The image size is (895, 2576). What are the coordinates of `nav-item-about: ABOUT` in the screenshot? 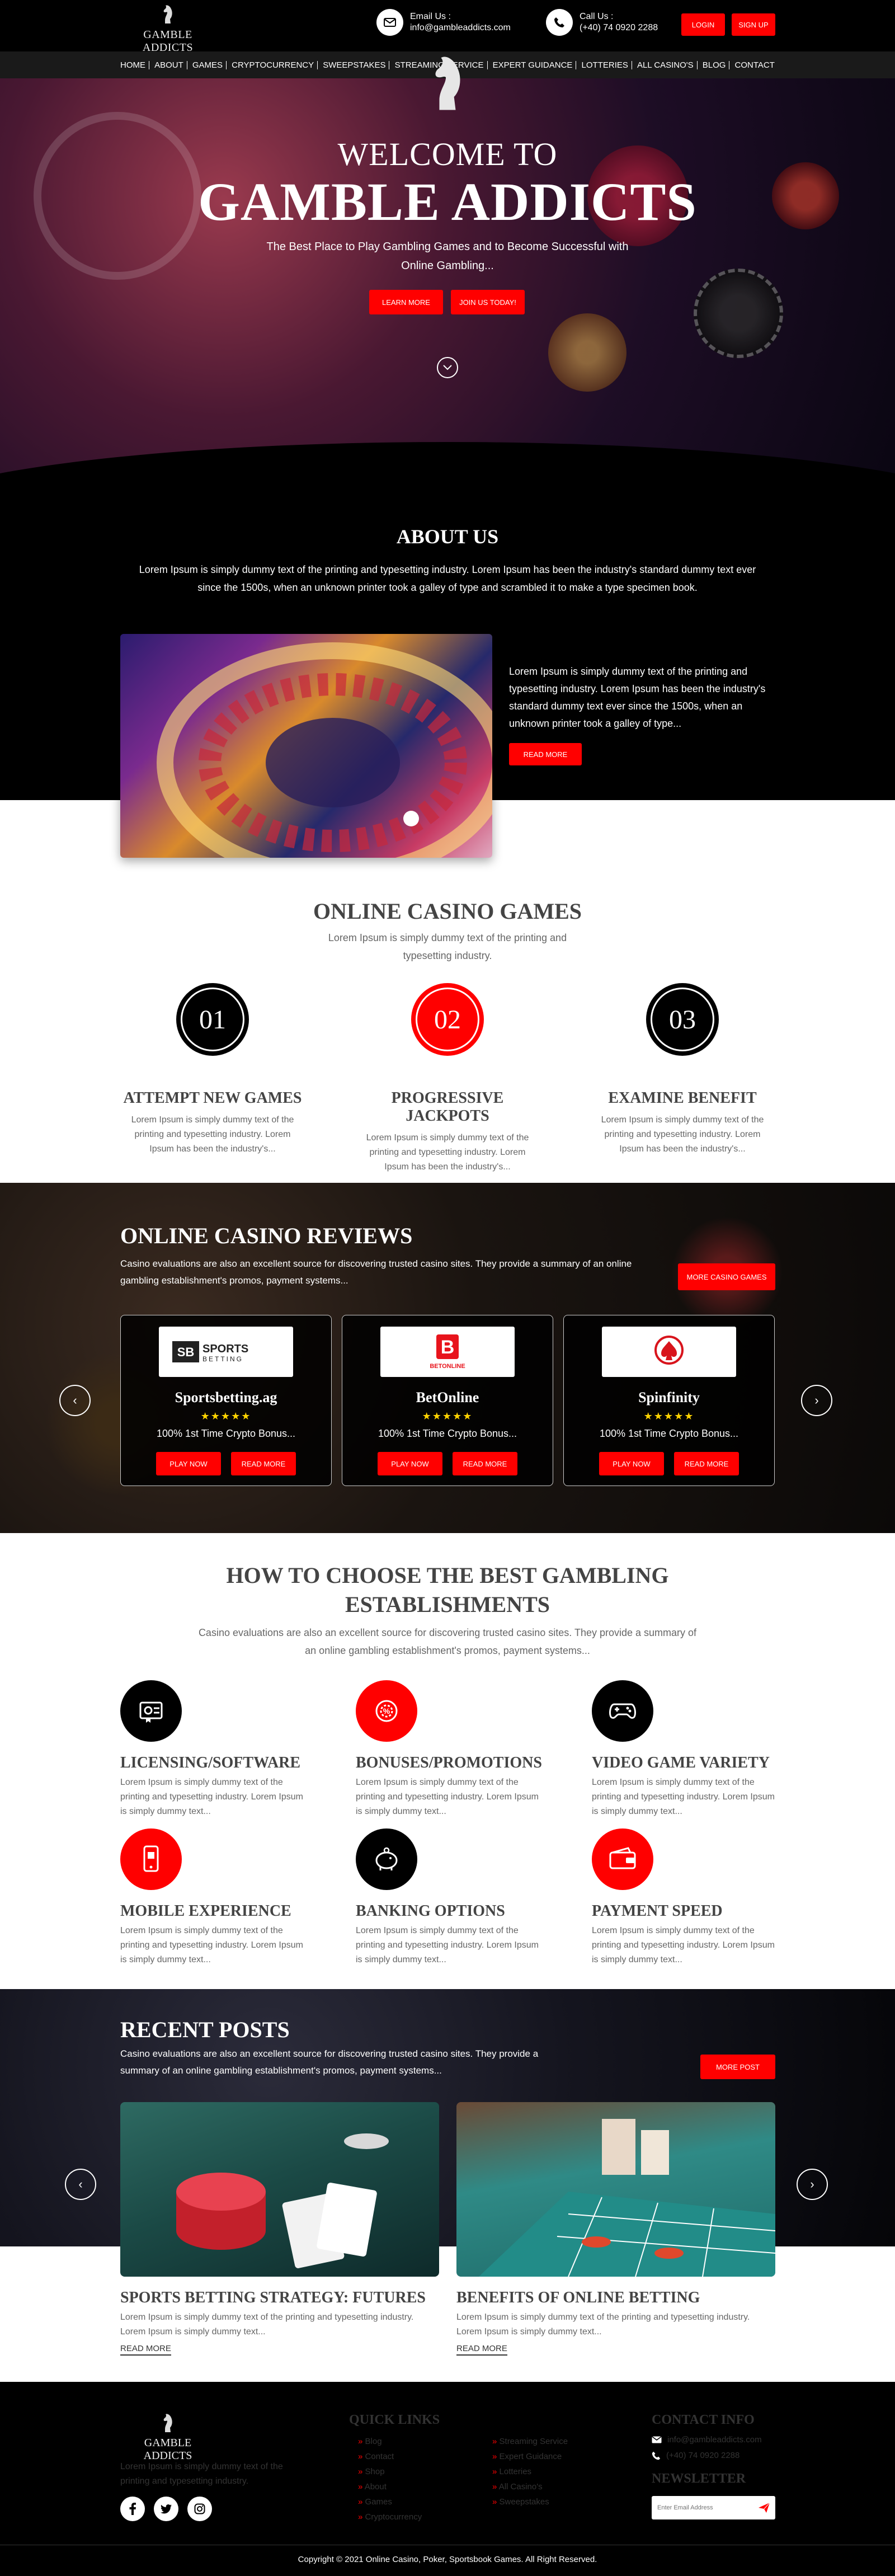 It's located at (169, 64).